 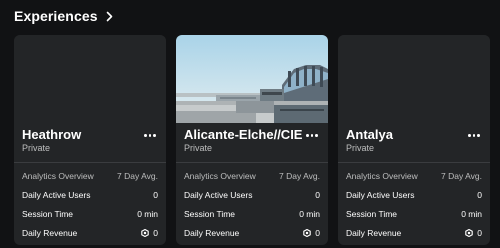 I want to click on section-title: Experiences, so click(x=56, y=16).